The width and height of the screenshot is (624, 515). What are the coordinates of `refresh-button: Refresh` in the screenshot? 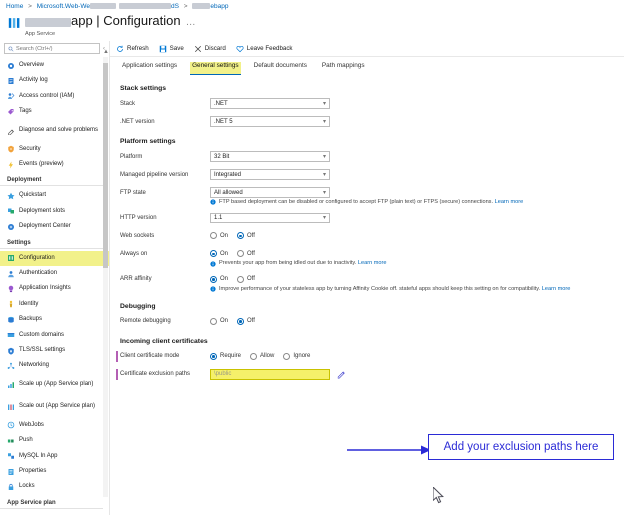 It's located at (132, 49).